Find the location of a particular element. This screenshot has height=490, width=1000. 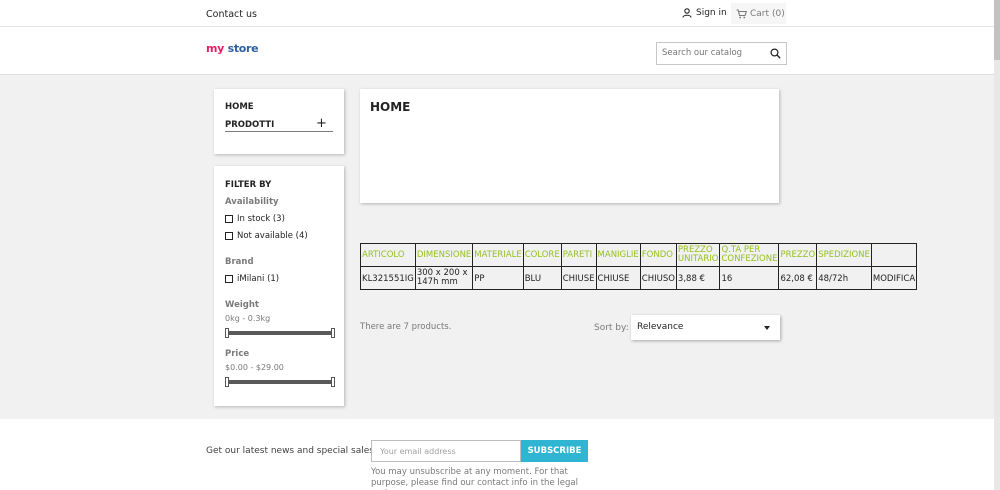

table-cell: 48/72h is located at coordinates (844, 278).